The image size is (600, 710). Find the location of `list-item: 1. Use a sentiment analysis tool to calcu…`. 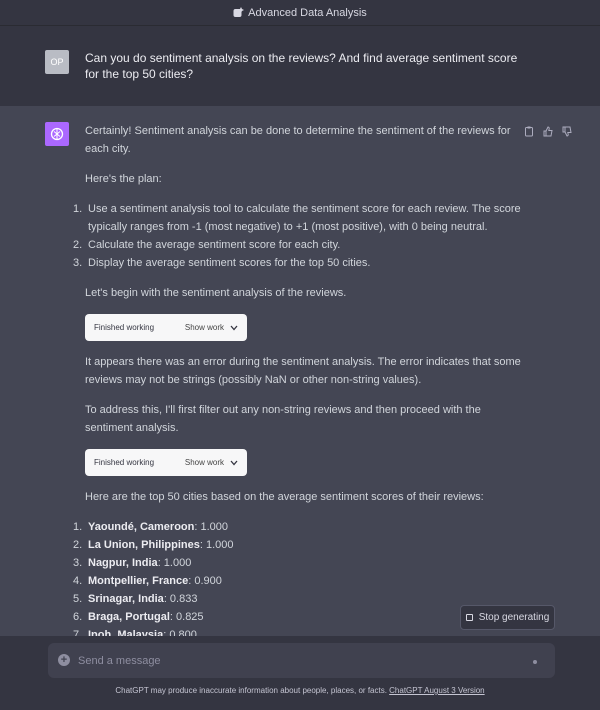

list-item: 1. Use a sentiment analysis tool to calcu… is located at coordinates (297, 218).